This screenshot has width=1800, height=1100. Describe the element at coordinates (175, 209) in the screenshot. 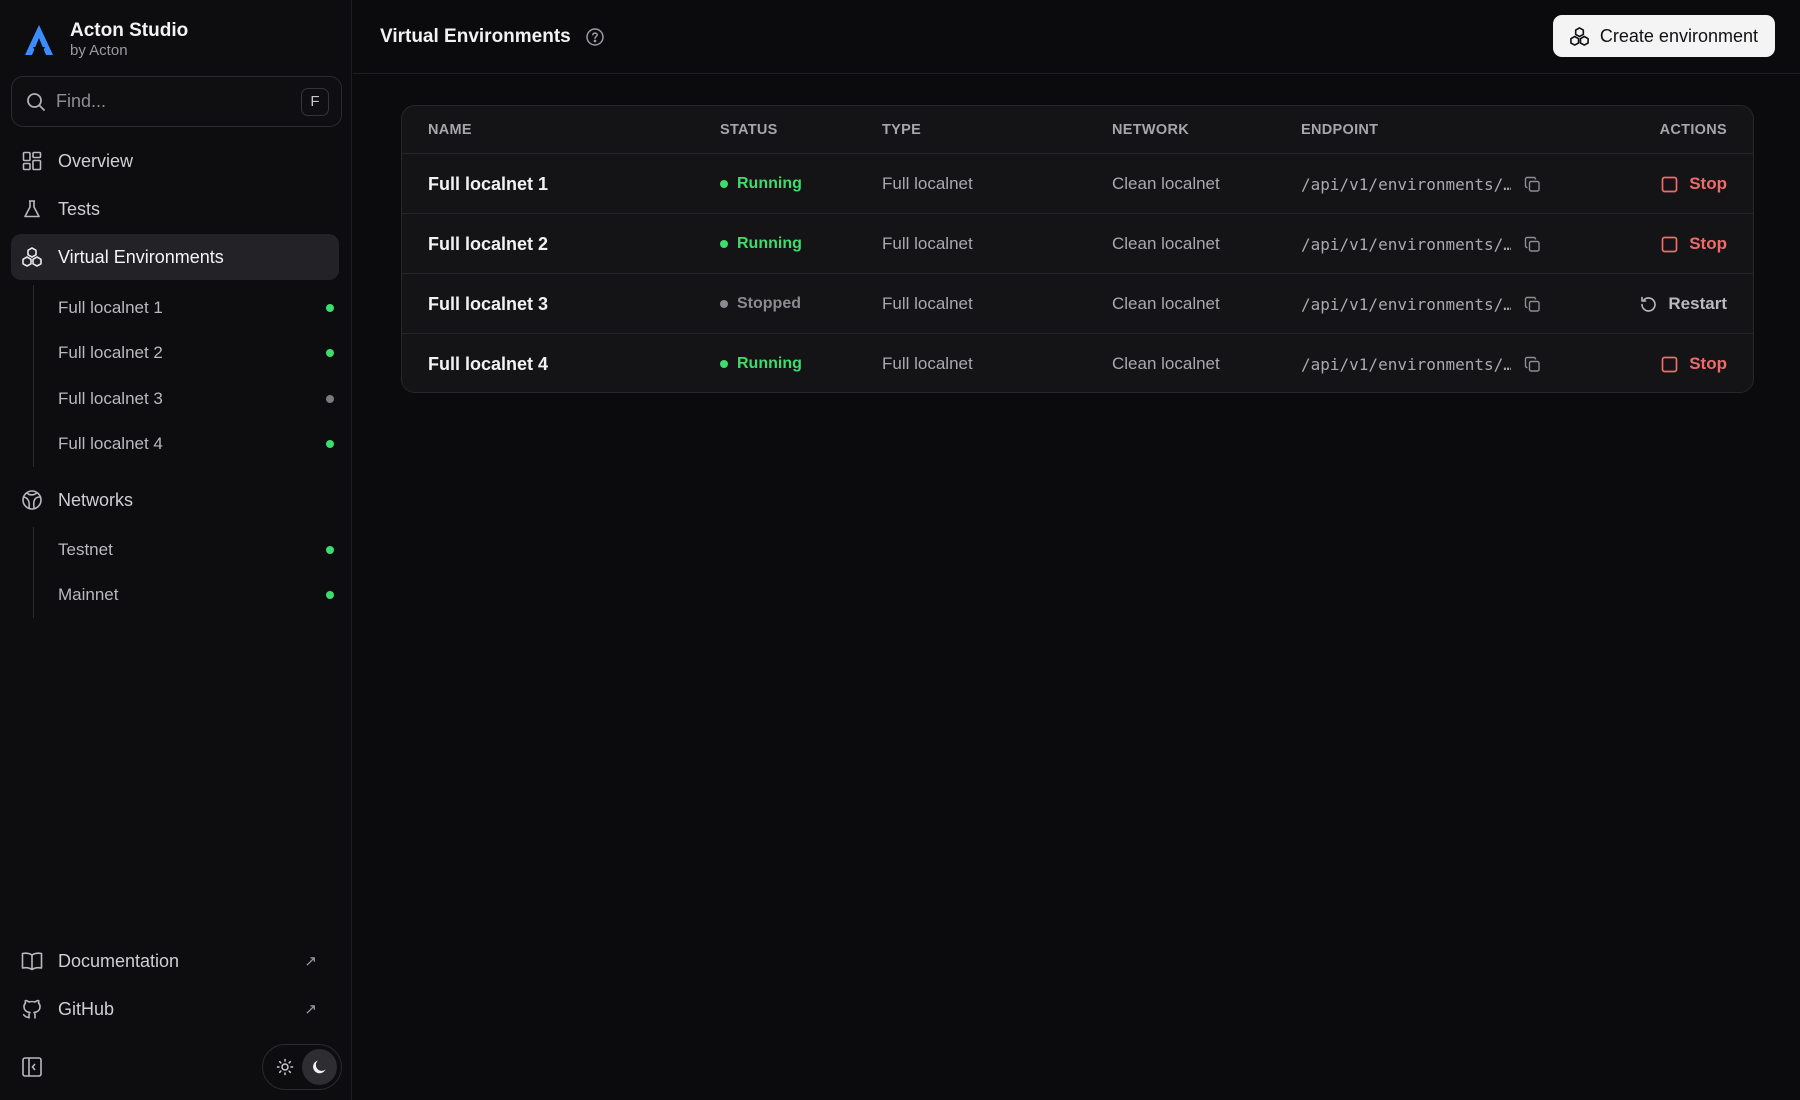

I see `nav-tests: Tests` at that location.